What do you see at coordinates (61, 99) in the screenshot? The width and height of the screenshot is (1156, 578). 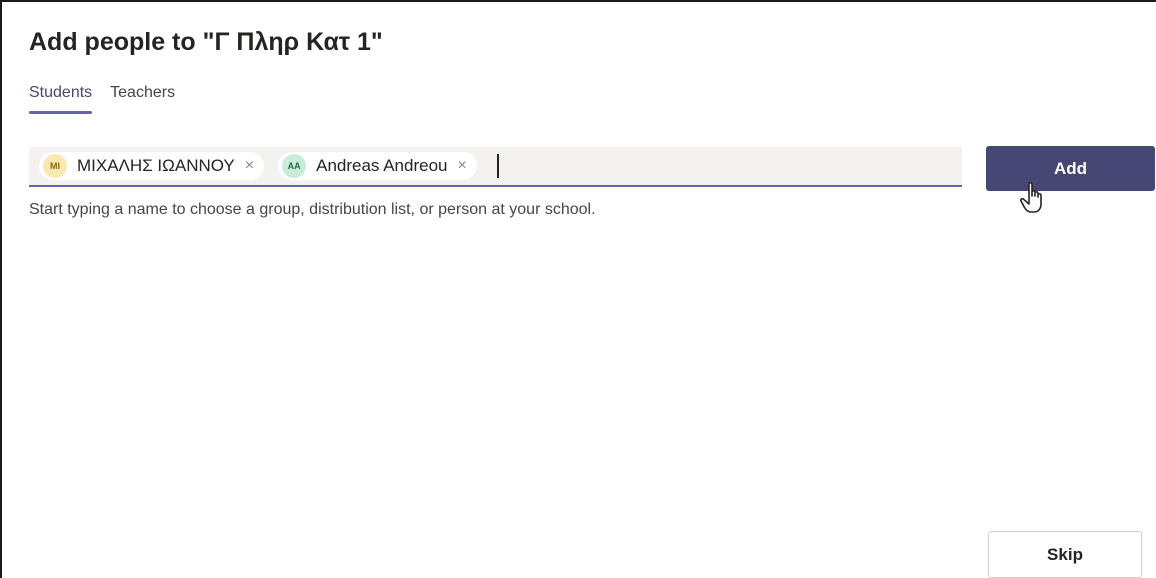 I see `tab-students: Students` at bounding box center [61, 99].